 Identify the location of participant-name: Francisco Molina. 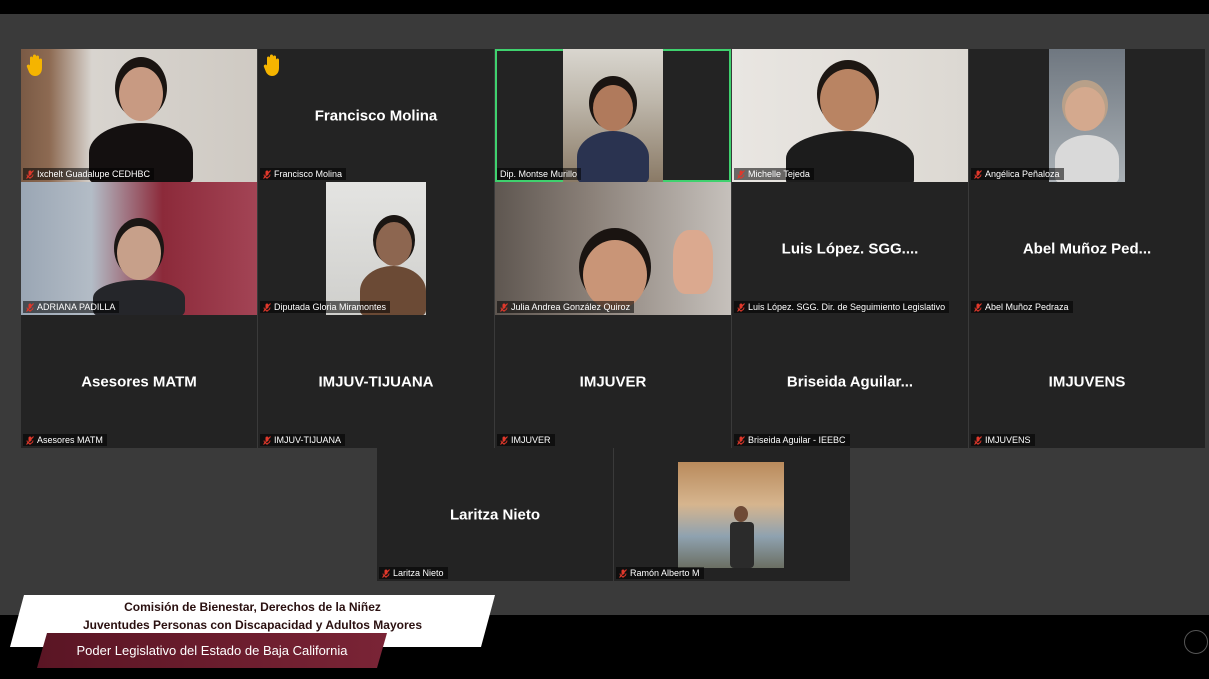
(376, 115).